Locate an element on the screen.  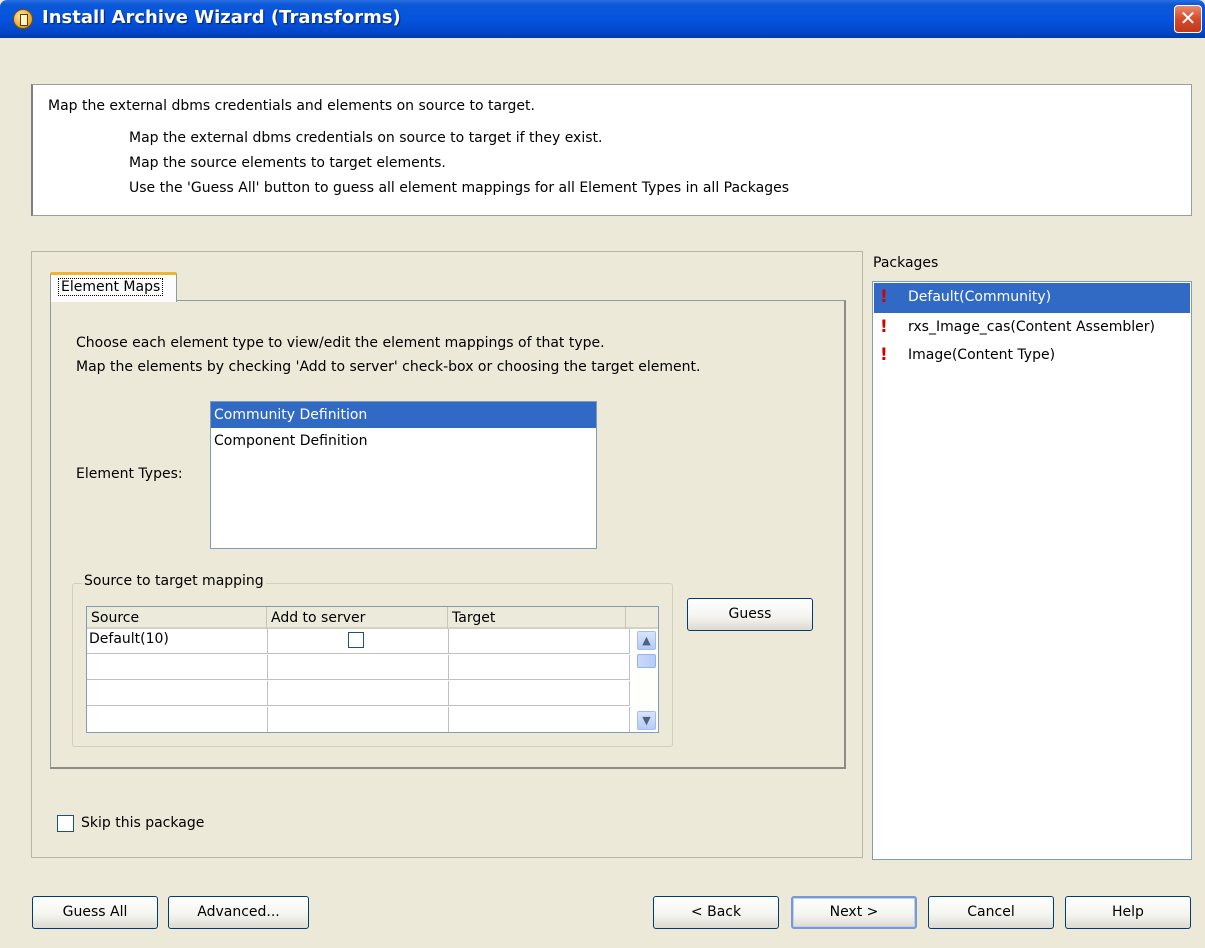
list-item-component-definition: Component Definition is located at coordinates (403, 441).